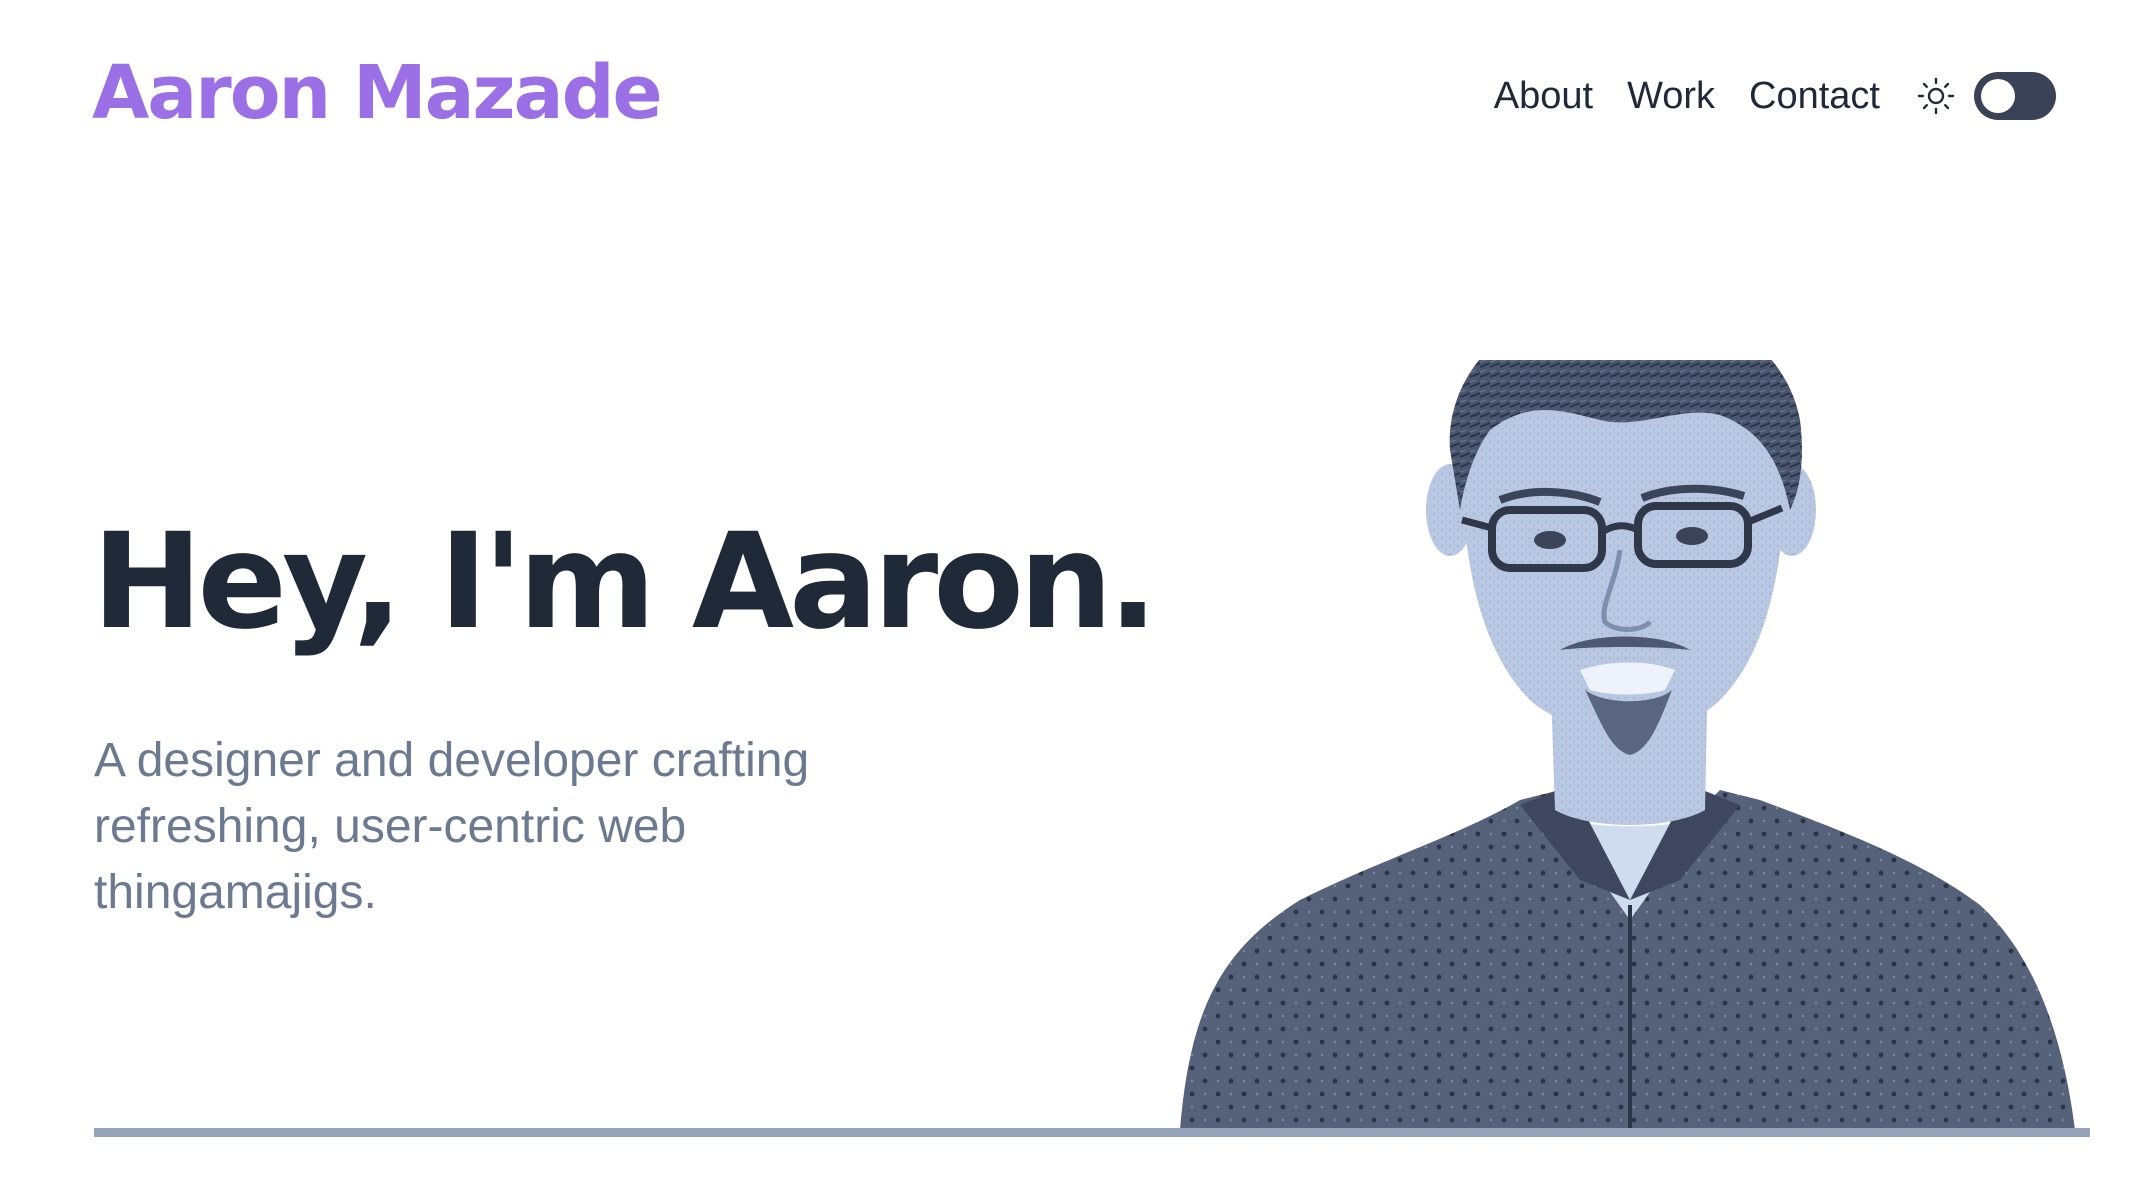 This screenshot has width=2144, height=1192. What do you see at coordinates (1814, 96) in the screenshot?
I see `nav-link-contact: Contact` at bounding box center [1814, 96].